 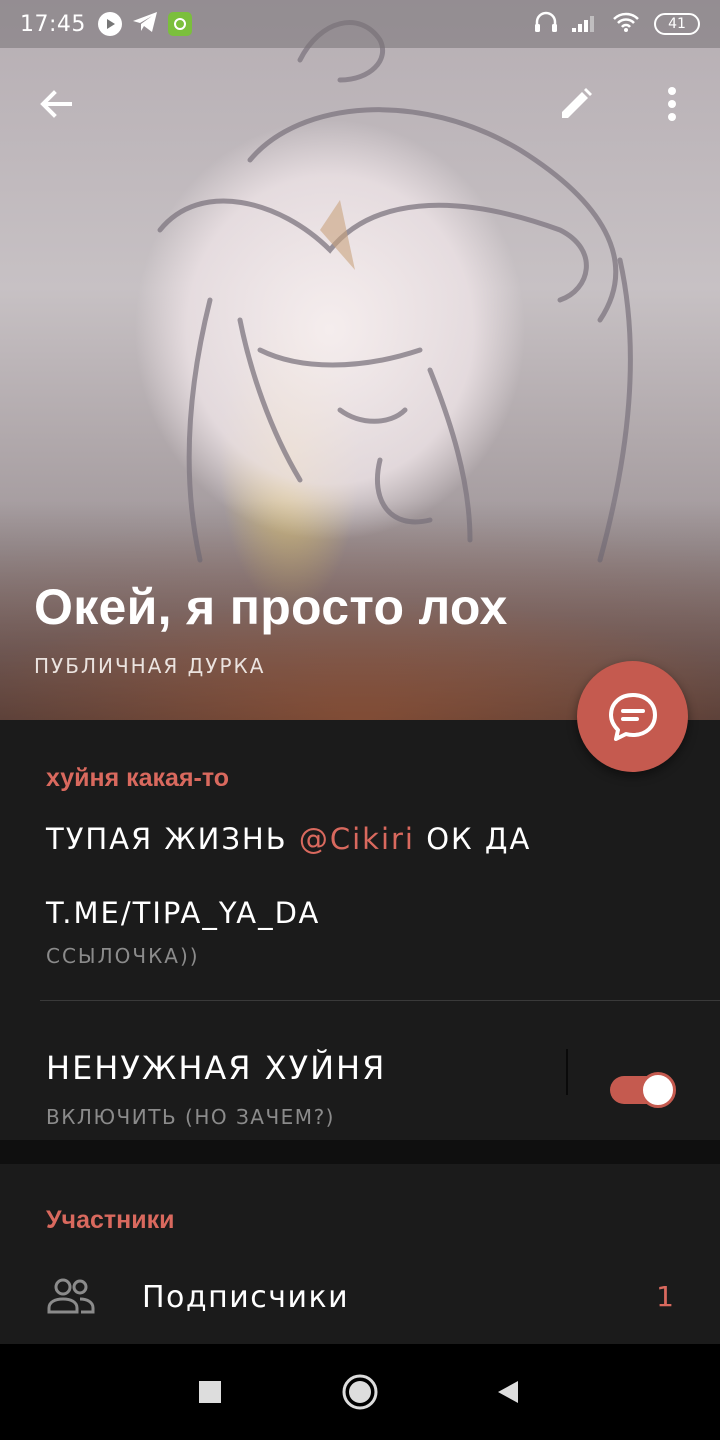 I want to click on edit-button, so click(x=576, y=104).